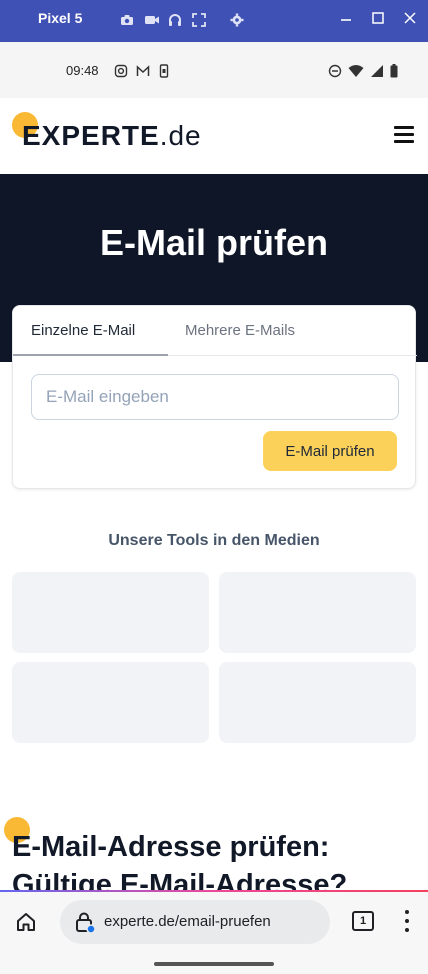 The width and height of the screenshot is (428, 974). What do you see at coordinates (121, 72) in the screenshot?
I see `instagram-icon` at bounding box center [121, 72].